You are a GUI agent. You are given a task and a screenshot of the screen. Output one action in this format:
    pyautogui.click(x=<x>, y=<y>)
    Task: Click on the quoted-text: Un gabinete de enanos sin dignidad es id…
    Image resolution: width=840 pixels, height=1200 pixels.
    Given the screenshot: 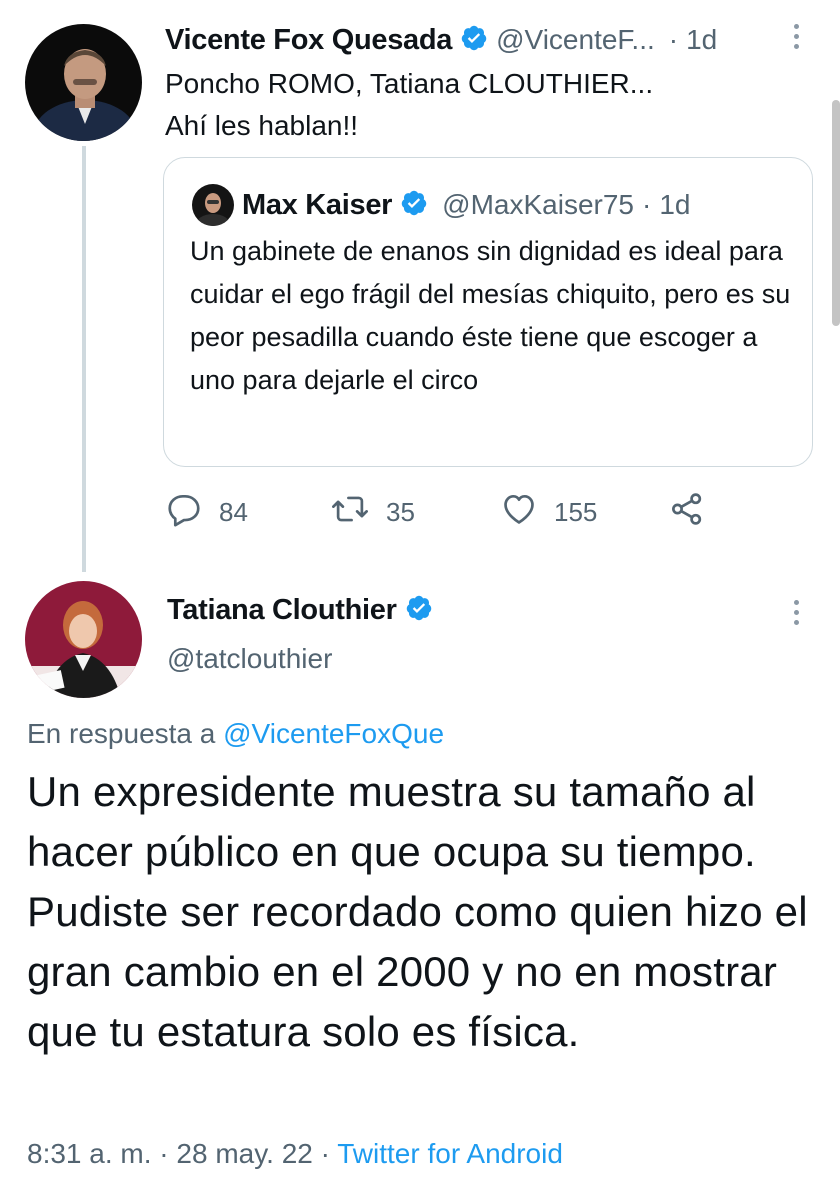 What is the action you would take?
    pyautogui.click(x=490, y=315)
    